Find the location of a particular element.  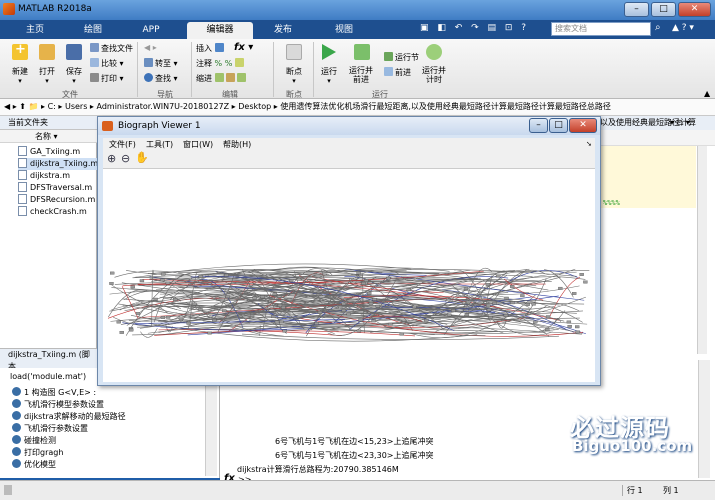

current-folder-title: 当前文件夹 is located at coordinates (48, 123).